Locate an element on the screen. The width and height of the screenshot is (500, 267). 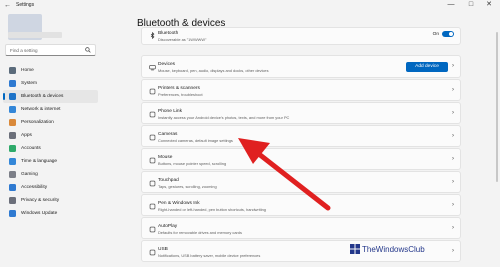
row-subtitle: Taps, gestures, scrolling, zooming is located at coordinates (187, 186).